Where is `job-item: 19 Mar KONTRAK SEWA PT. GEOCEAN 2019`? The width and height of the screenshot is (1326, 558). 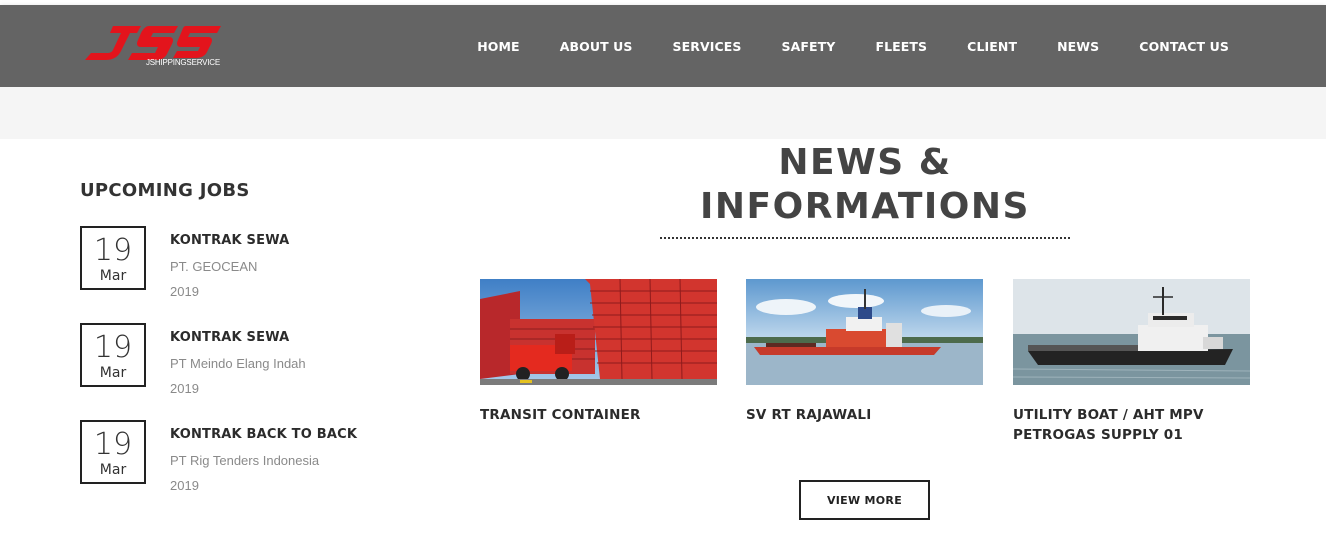
job-item: 19 Mar KONTRAK SEWA PT. GEOCEAN 2019 is located at coordinates (260, 262).